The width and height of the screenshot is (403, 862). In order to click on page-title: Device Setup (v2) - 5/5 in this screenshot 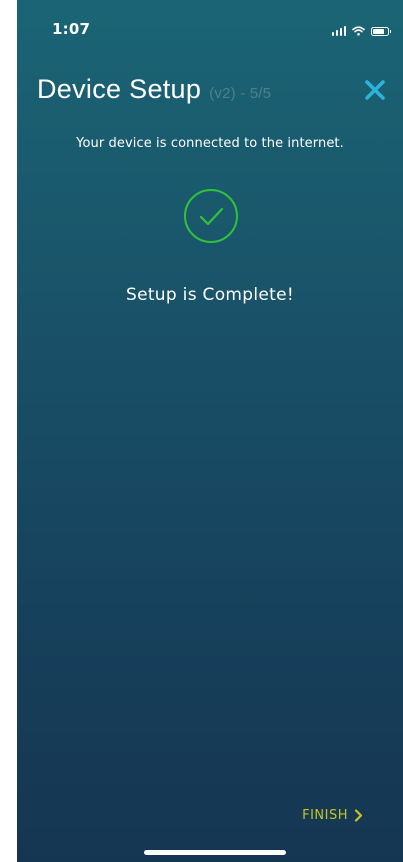, I will do `click(154, 89)`.